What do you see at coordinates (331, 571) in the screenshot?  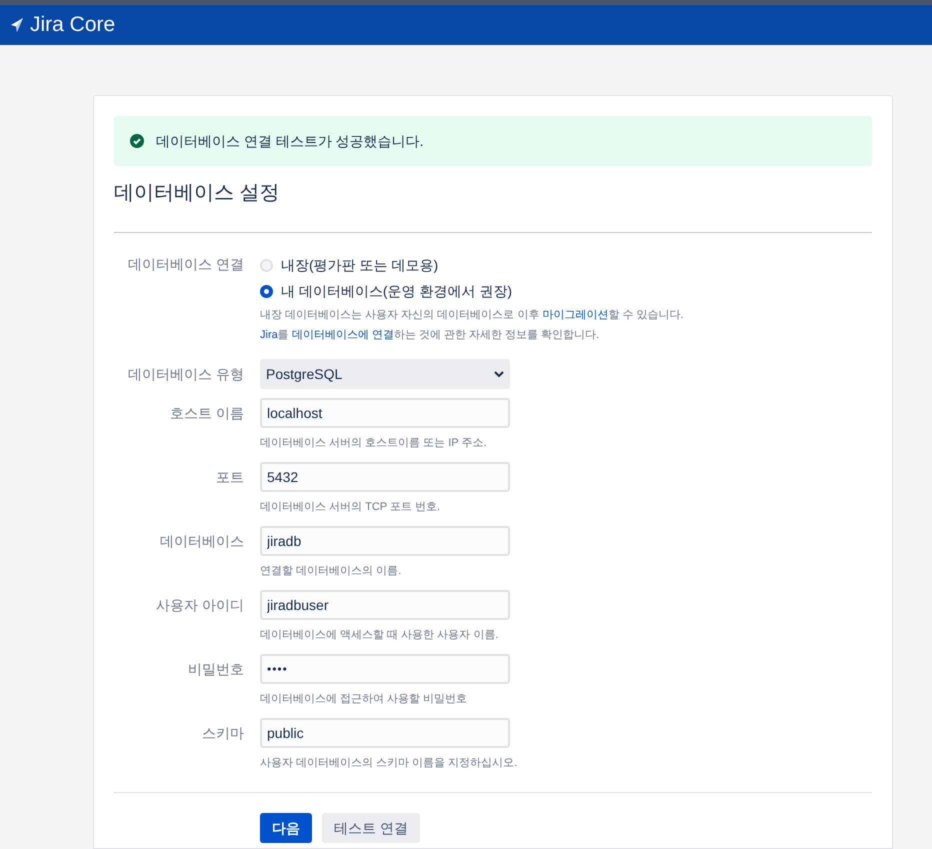 I see `help-text: 연결할 데이터베이스의 이름.` at bounding box center [331, 571].